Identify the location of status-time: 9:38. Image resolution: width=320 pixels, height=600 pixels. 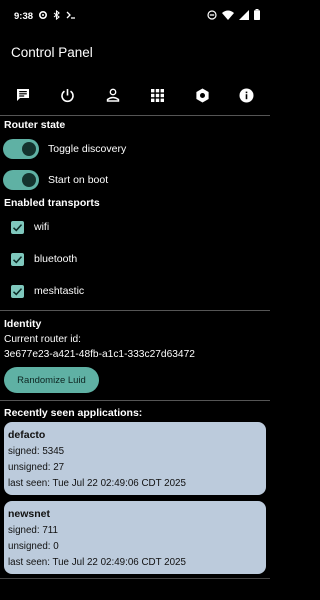
(24, 16).